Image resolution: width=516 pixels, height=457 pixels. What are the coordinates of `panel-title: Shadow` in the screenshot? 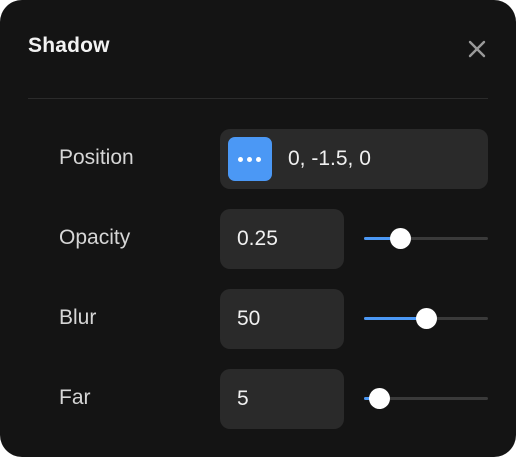 It's located at (69, 45).